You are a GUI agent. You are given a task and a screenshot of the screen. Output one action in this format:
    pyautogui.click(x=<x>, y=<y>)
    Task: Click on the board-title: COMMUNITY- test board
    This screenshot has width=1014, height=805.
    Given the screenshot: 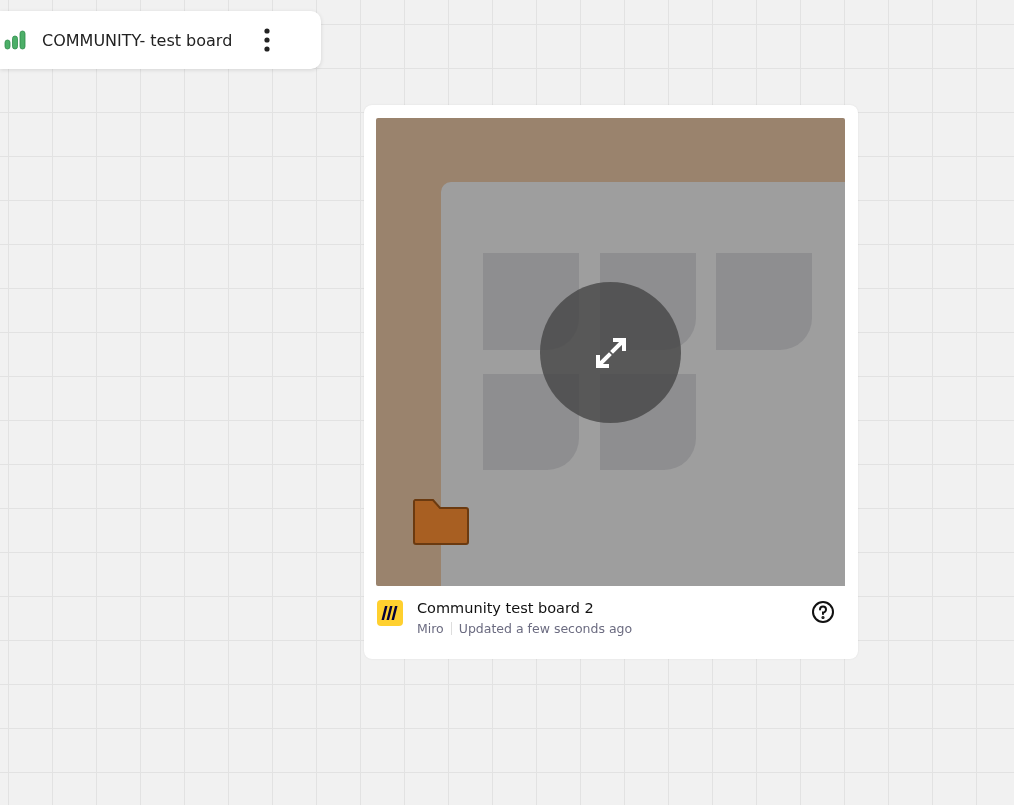 What is the action you would take?
    pyautogui.click(x=137, y=40)
    